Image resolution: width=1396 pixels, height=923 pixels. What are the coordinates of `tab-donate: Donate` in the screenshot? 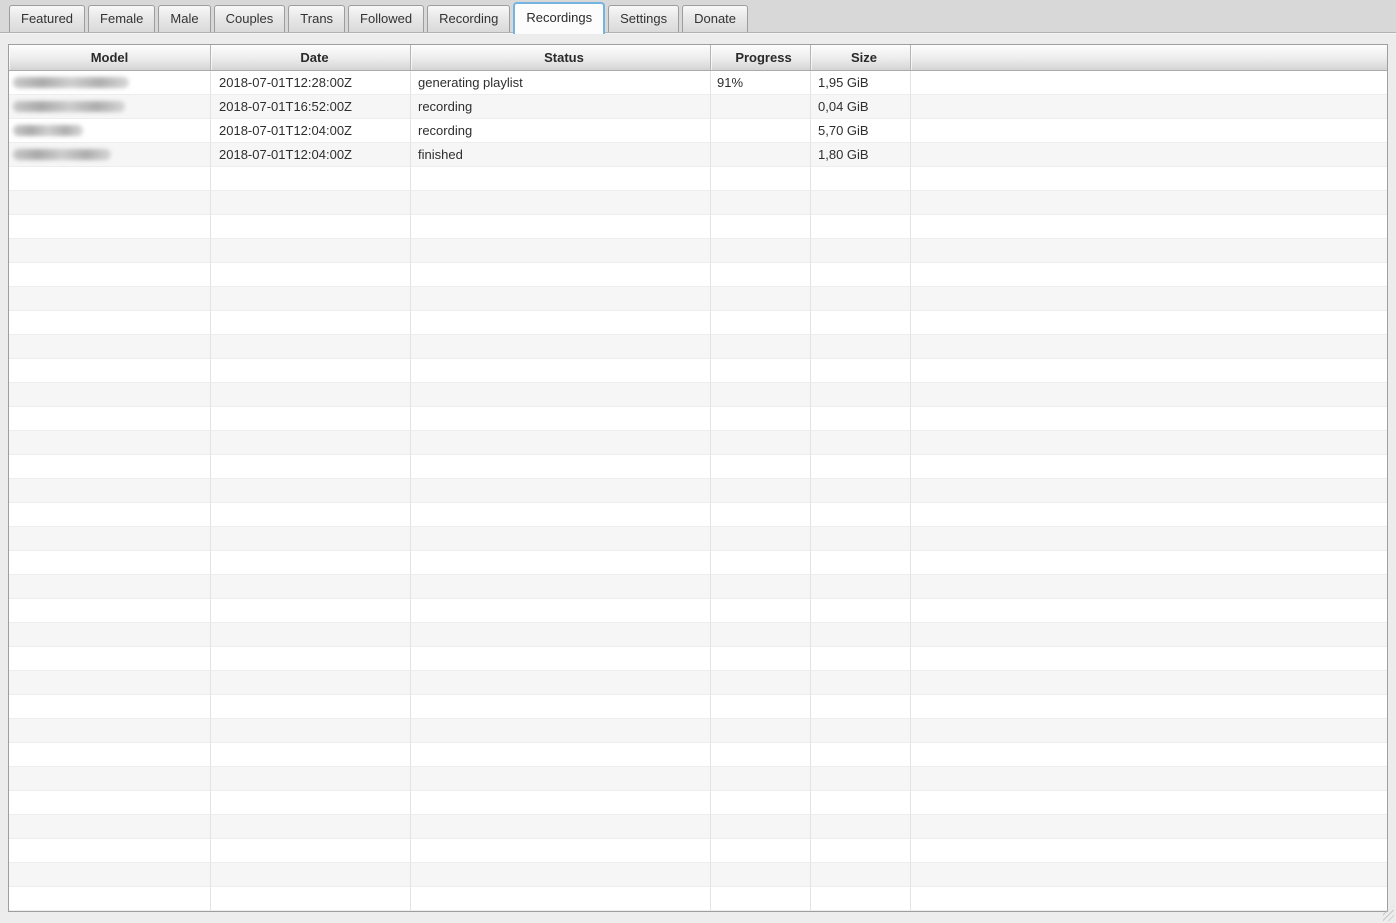 It's located at (715, 18).